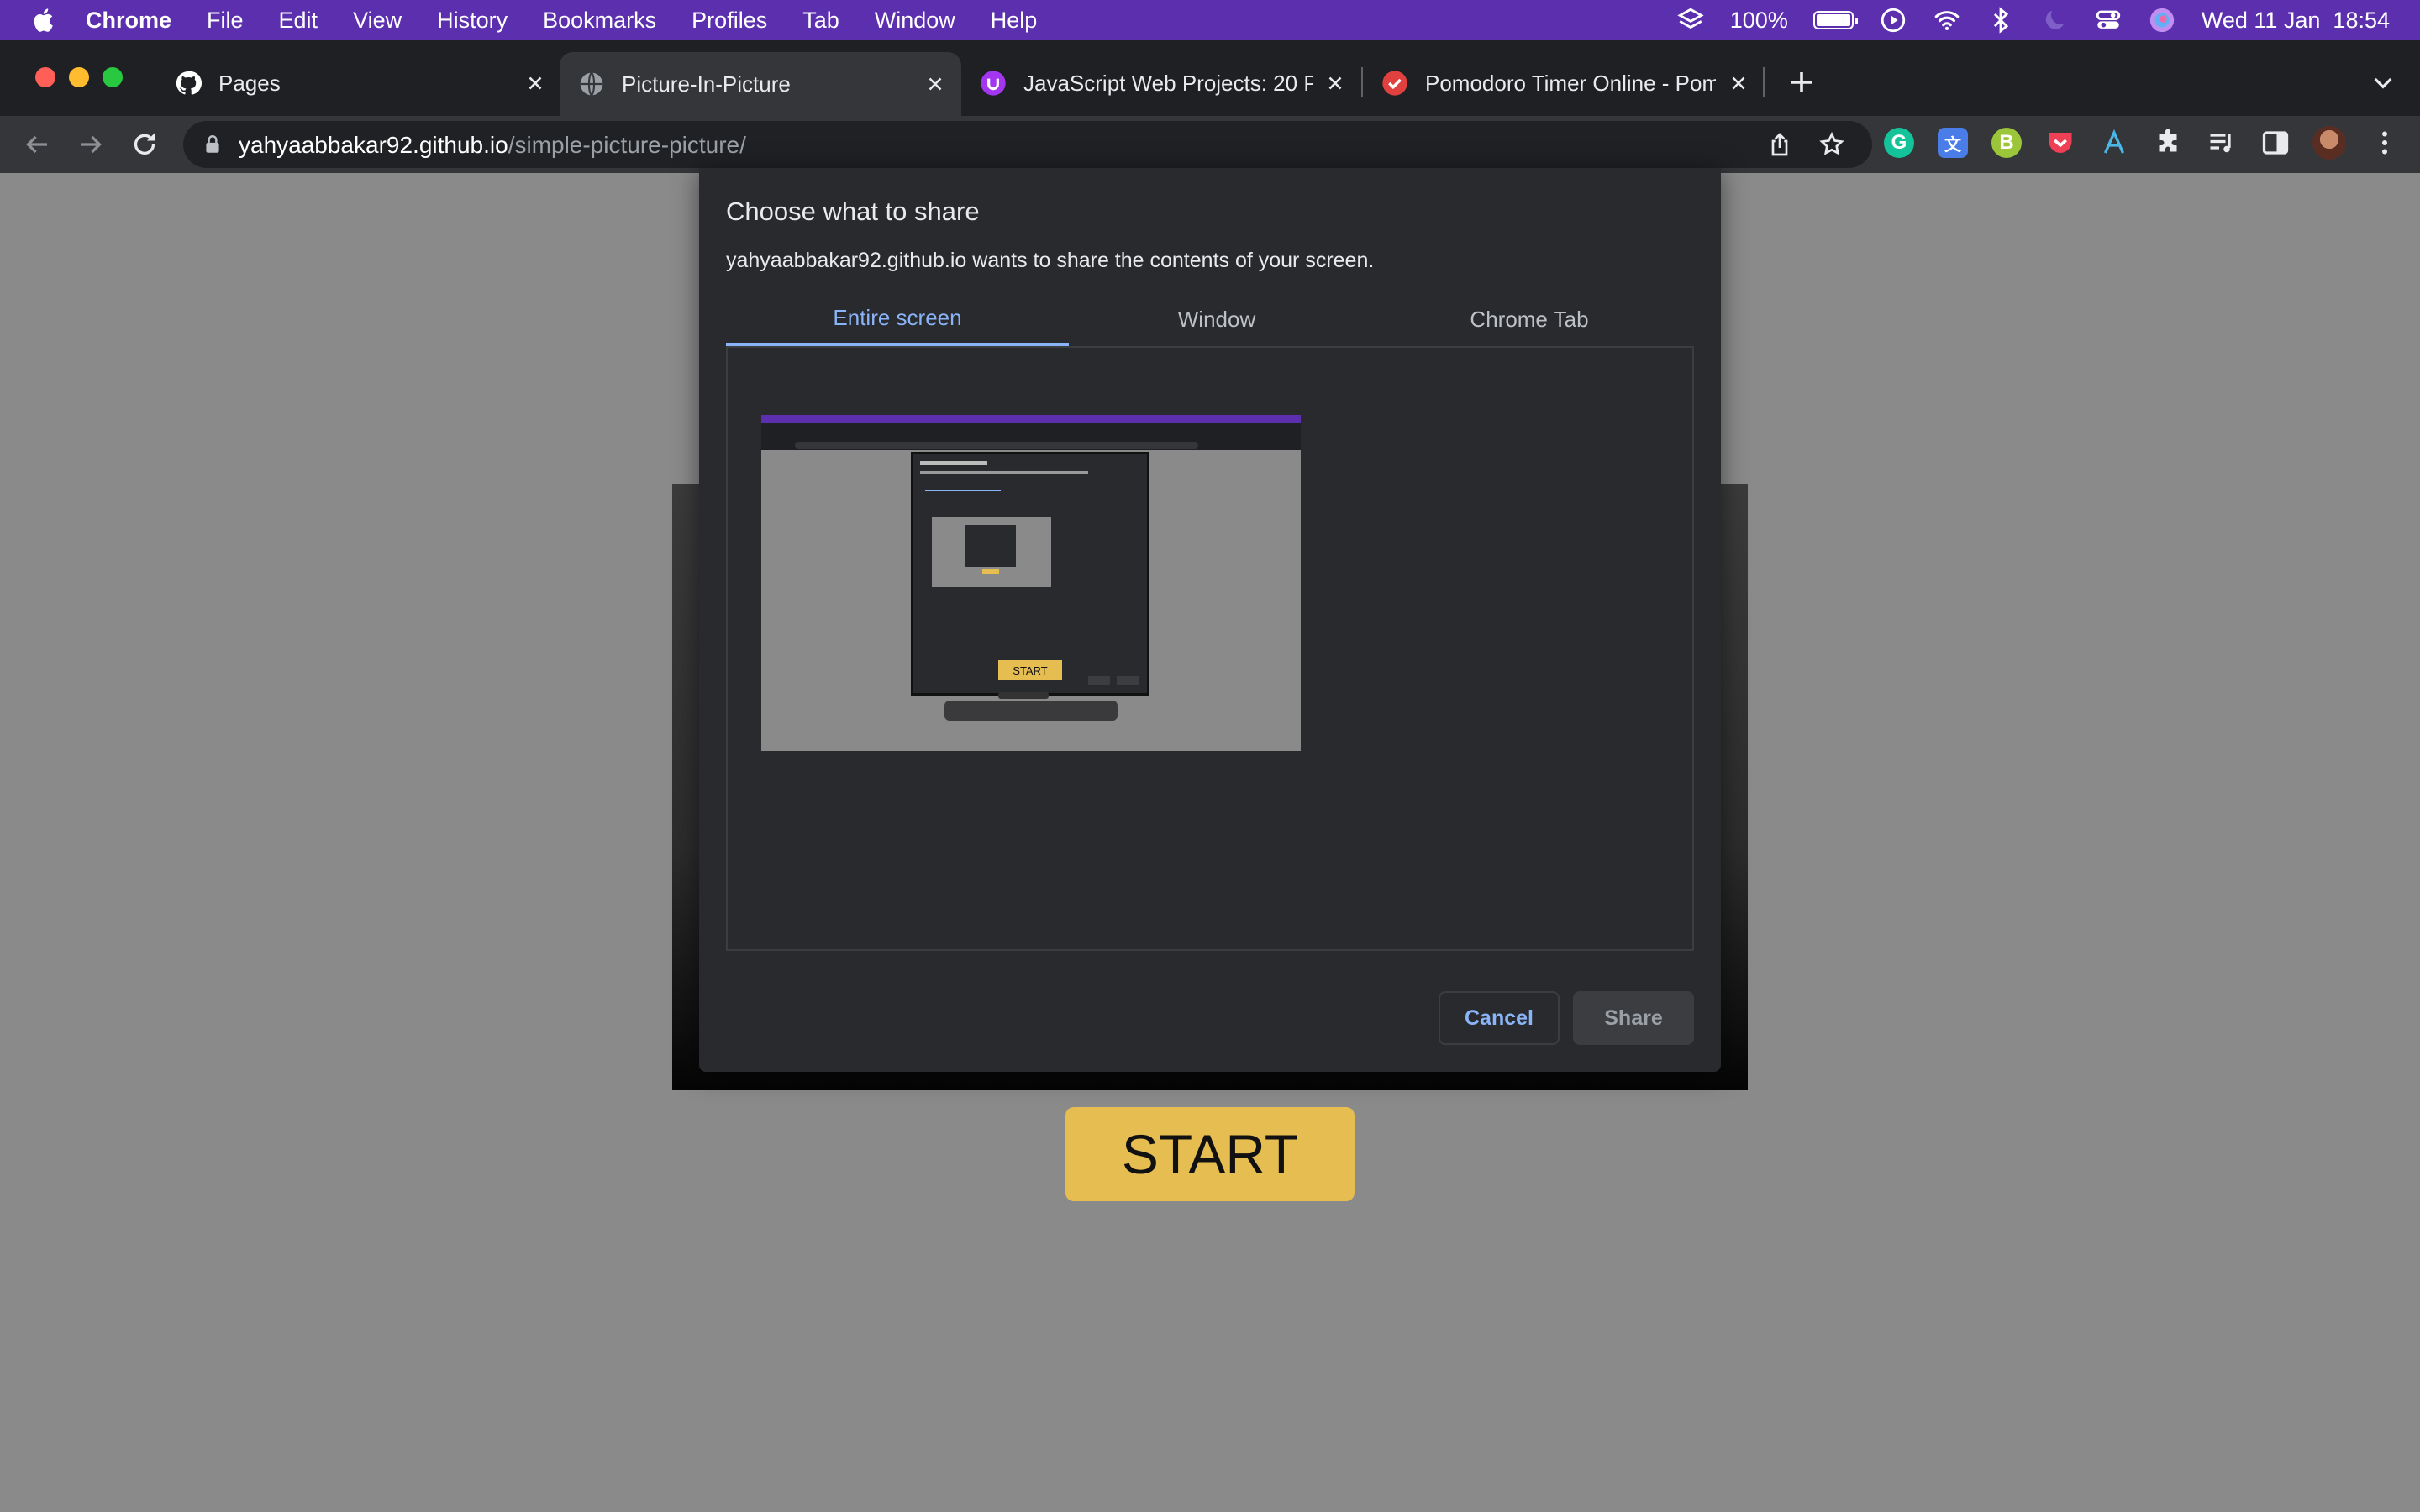 Image resolution: width=2420 pixels, height=1512 pixels. What do you see at coordinates (599, 21) in the screenshot?
I see `menu-bookmarks: Bookmarks` at bounding box center [599, 21].